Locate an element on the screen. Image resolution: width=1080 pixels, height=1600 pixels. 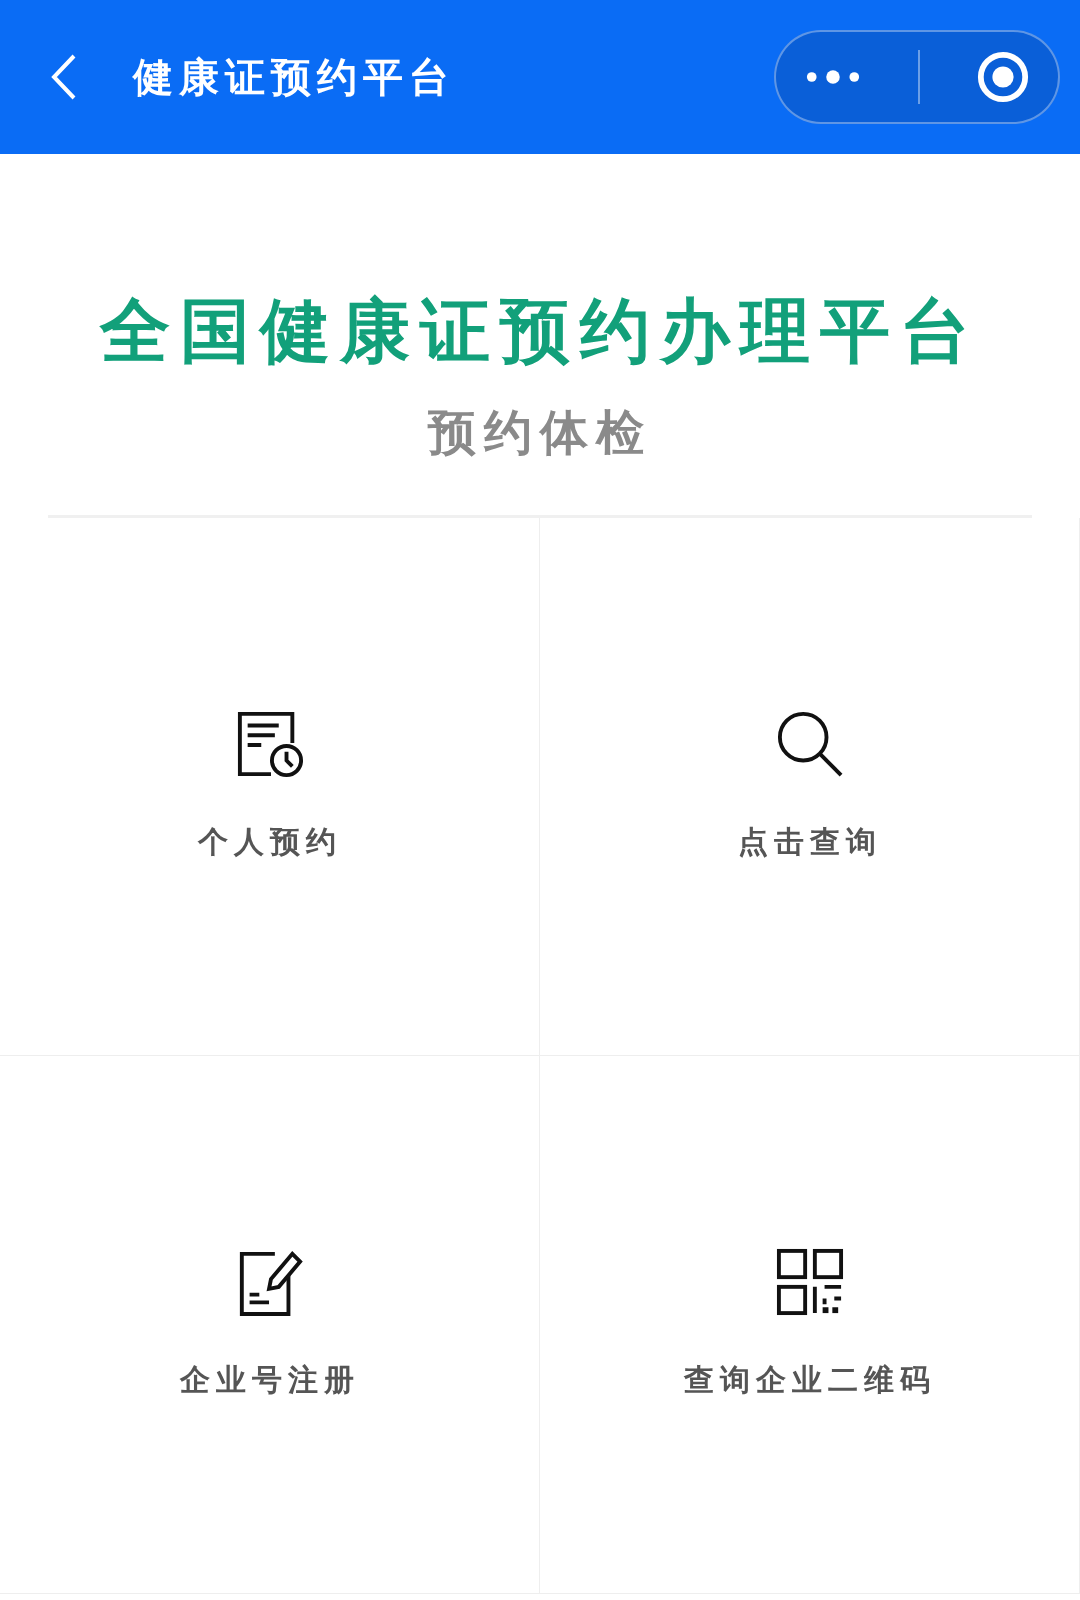
tile-label: 查询企业二维码 is located at coordinates (809, 1380).